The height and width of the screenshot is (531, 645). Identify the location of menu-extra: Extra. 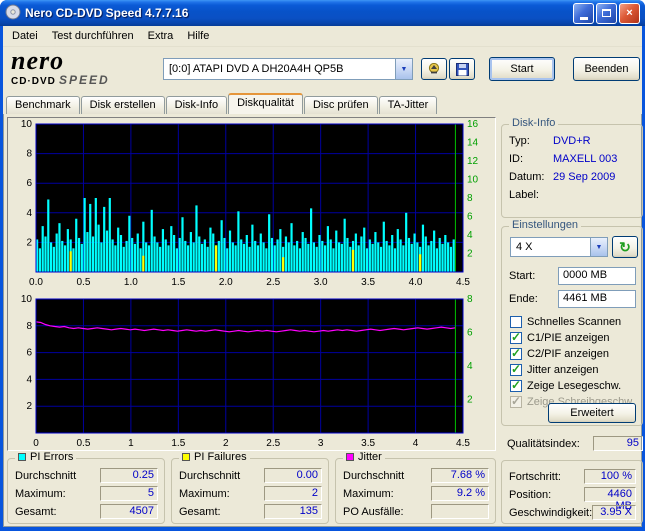
(161, 36).